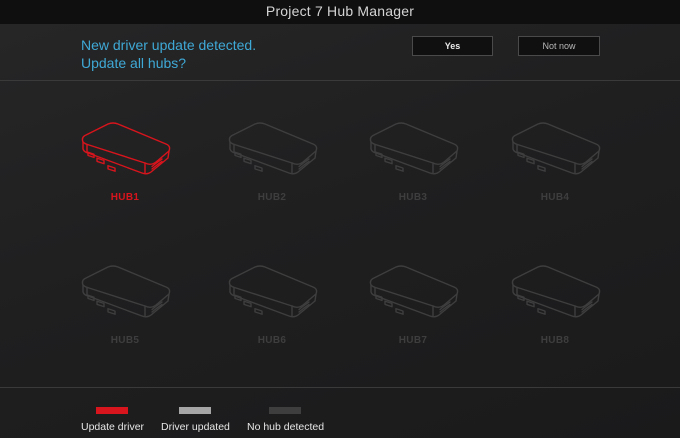  What do you see at coordinates (413, 340) in the screenshot?
I see `hub-label: HUB7` at bounding box center [413, 340].